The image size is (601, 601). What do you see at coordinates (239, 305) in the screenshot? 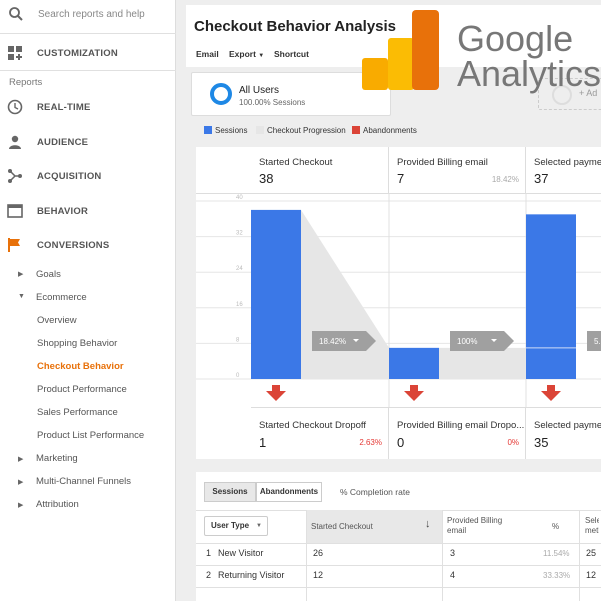
I see `y-tick-label: 16` at bounding box center [239, 305].